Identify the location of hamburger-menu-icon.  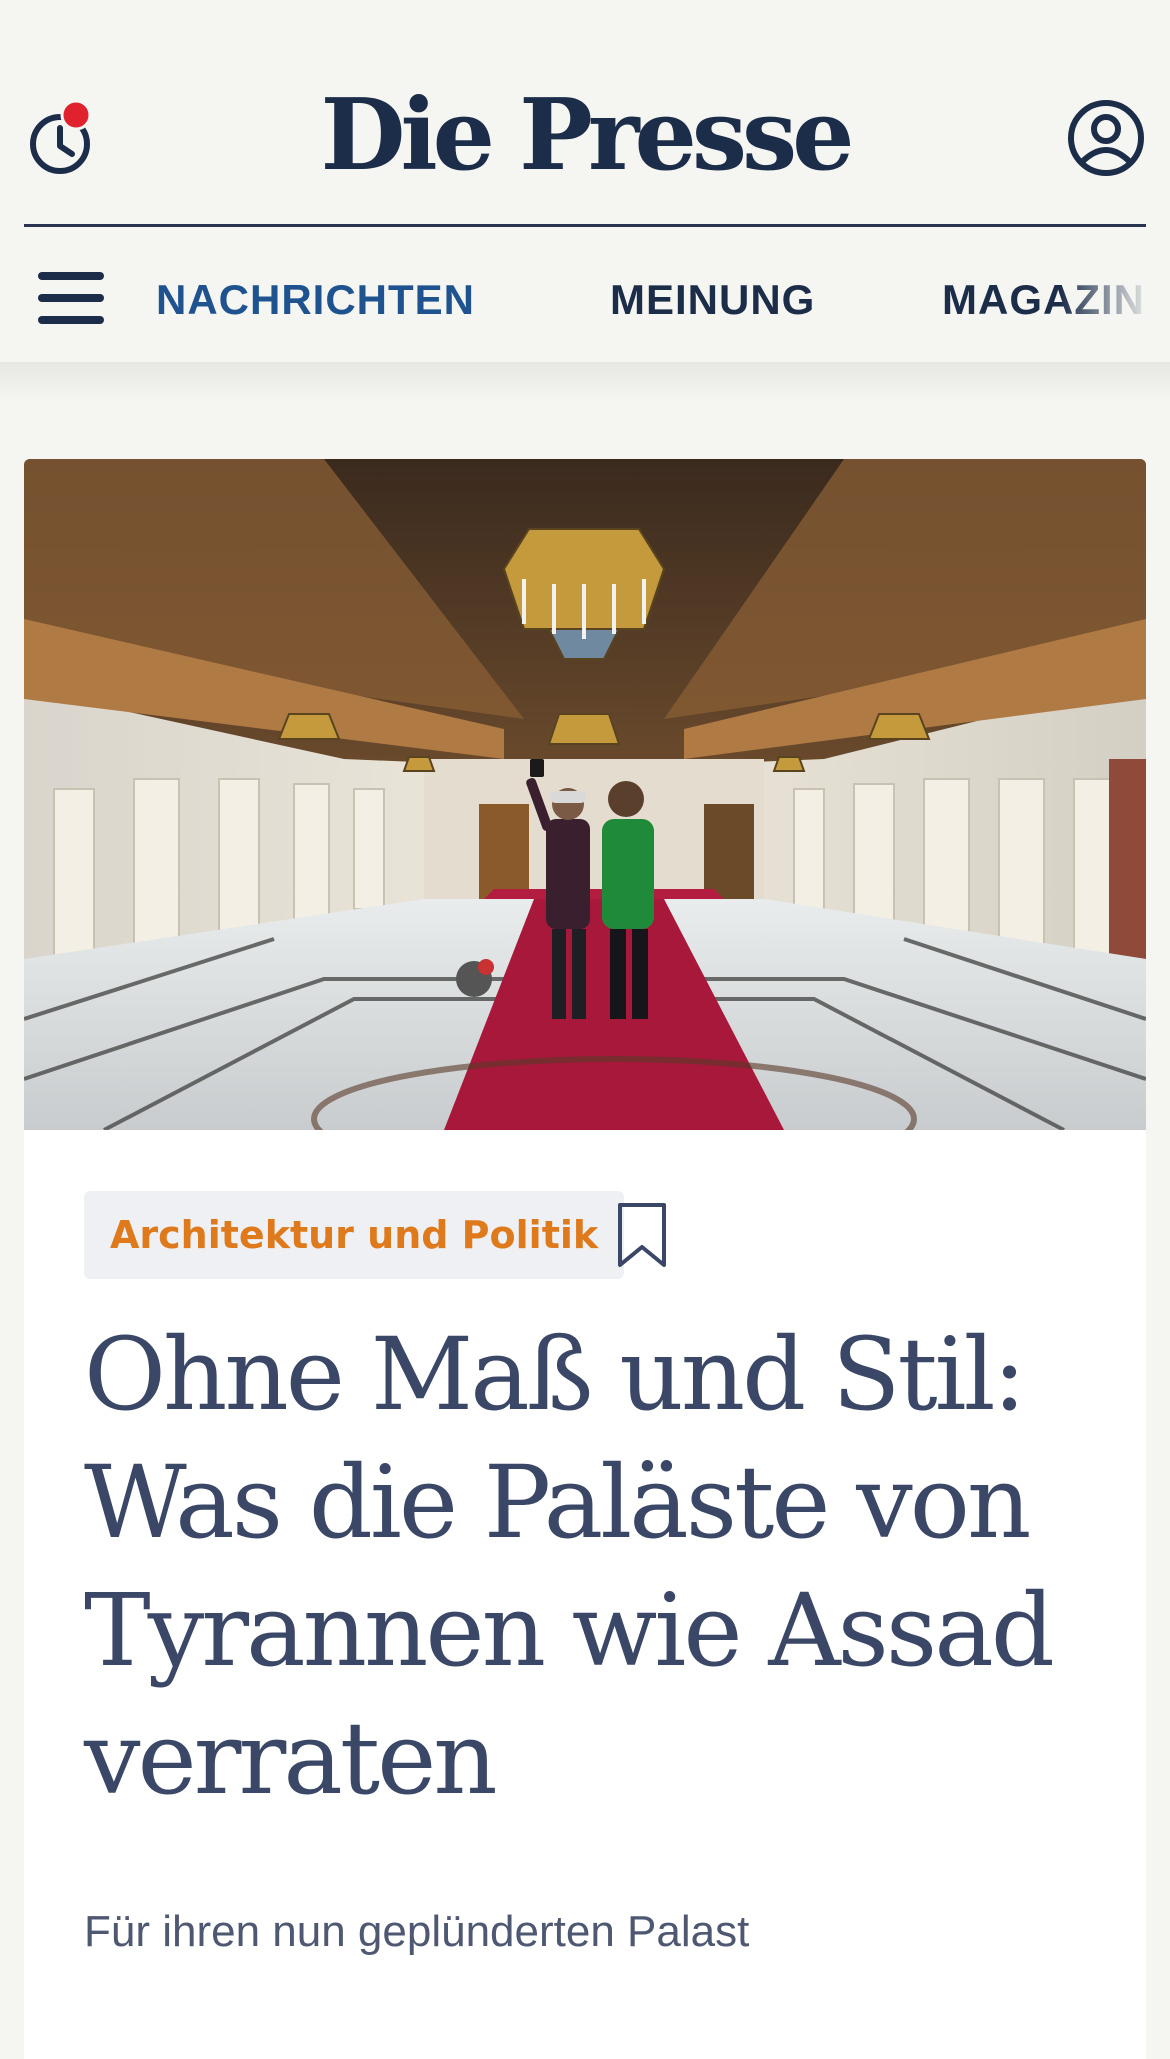
(72, 298).